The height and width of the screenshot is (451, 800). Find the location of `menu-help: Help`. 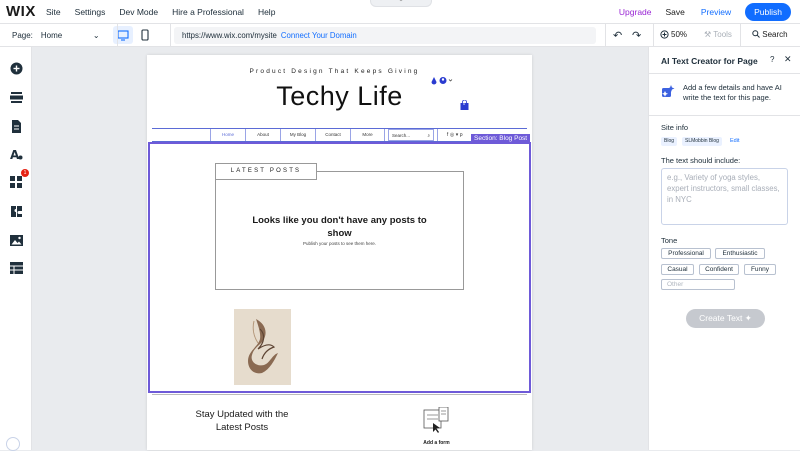

menu-help: Help is located at coordinates (266, 12).